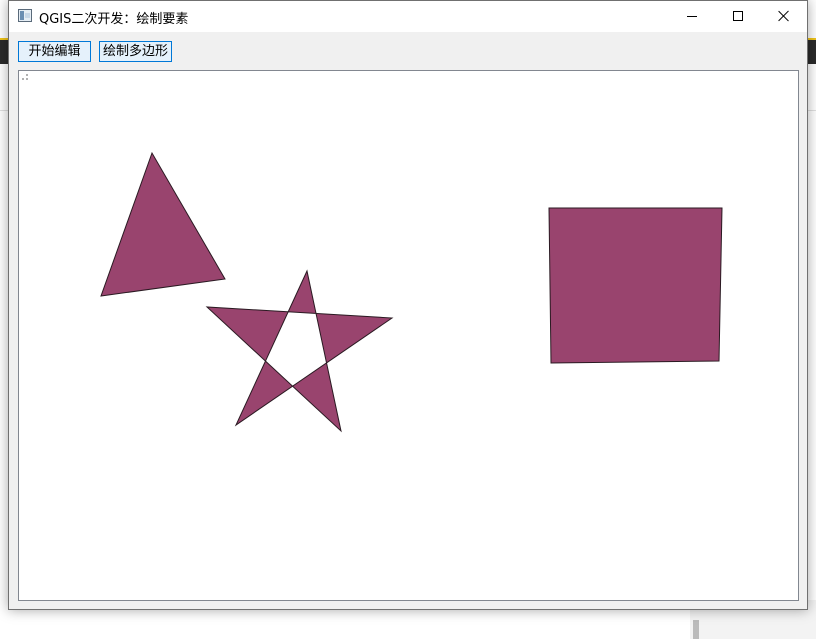  Describe the element at coordinates (408, 16) in the screenshot. I see `title-bar: QGIS二次开发：绘制要素` at that location.